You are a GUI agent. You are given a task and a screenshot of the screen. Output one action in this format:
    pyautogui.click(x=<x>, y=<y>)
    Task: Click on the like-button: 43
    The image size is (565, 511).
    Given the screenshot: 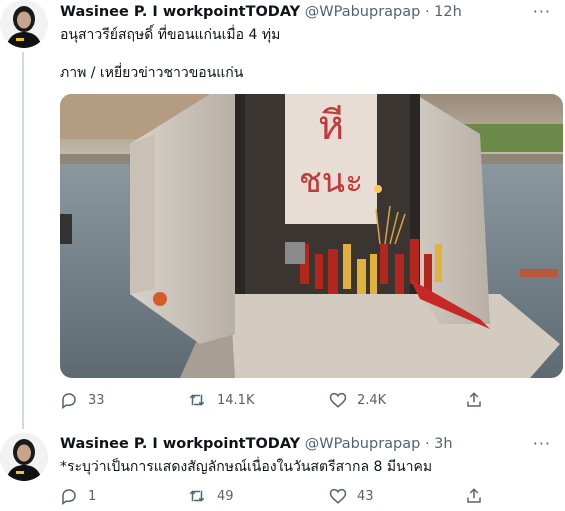 What is the action you would take?
    pyautogui.click(x=351, y=496)
    